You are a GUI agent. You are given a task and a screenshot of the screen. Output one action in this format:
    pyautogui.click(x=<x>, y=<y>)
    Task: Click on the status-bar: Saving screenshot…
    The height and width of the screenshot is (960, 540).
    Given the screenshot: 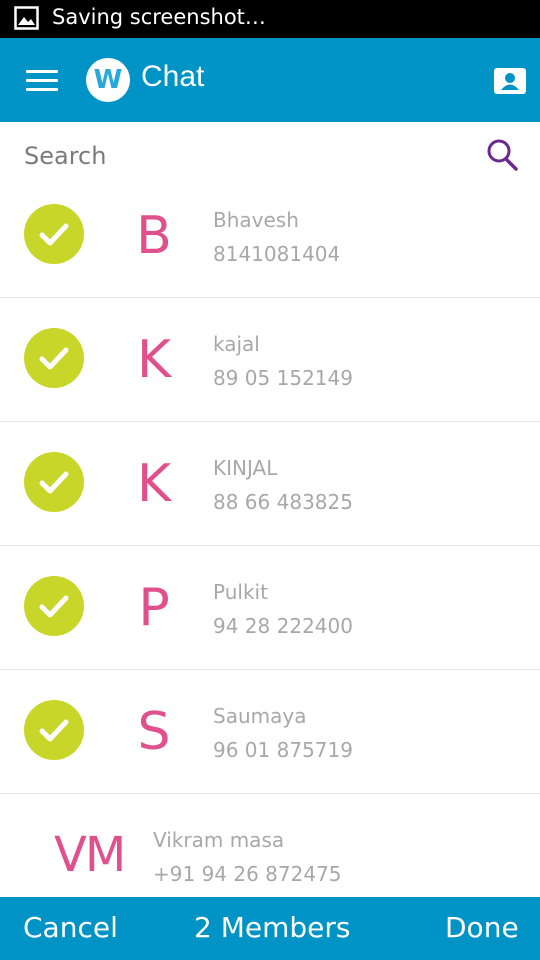 What is the action you would take?
    pyautogui.click(x=270, y=19)
    